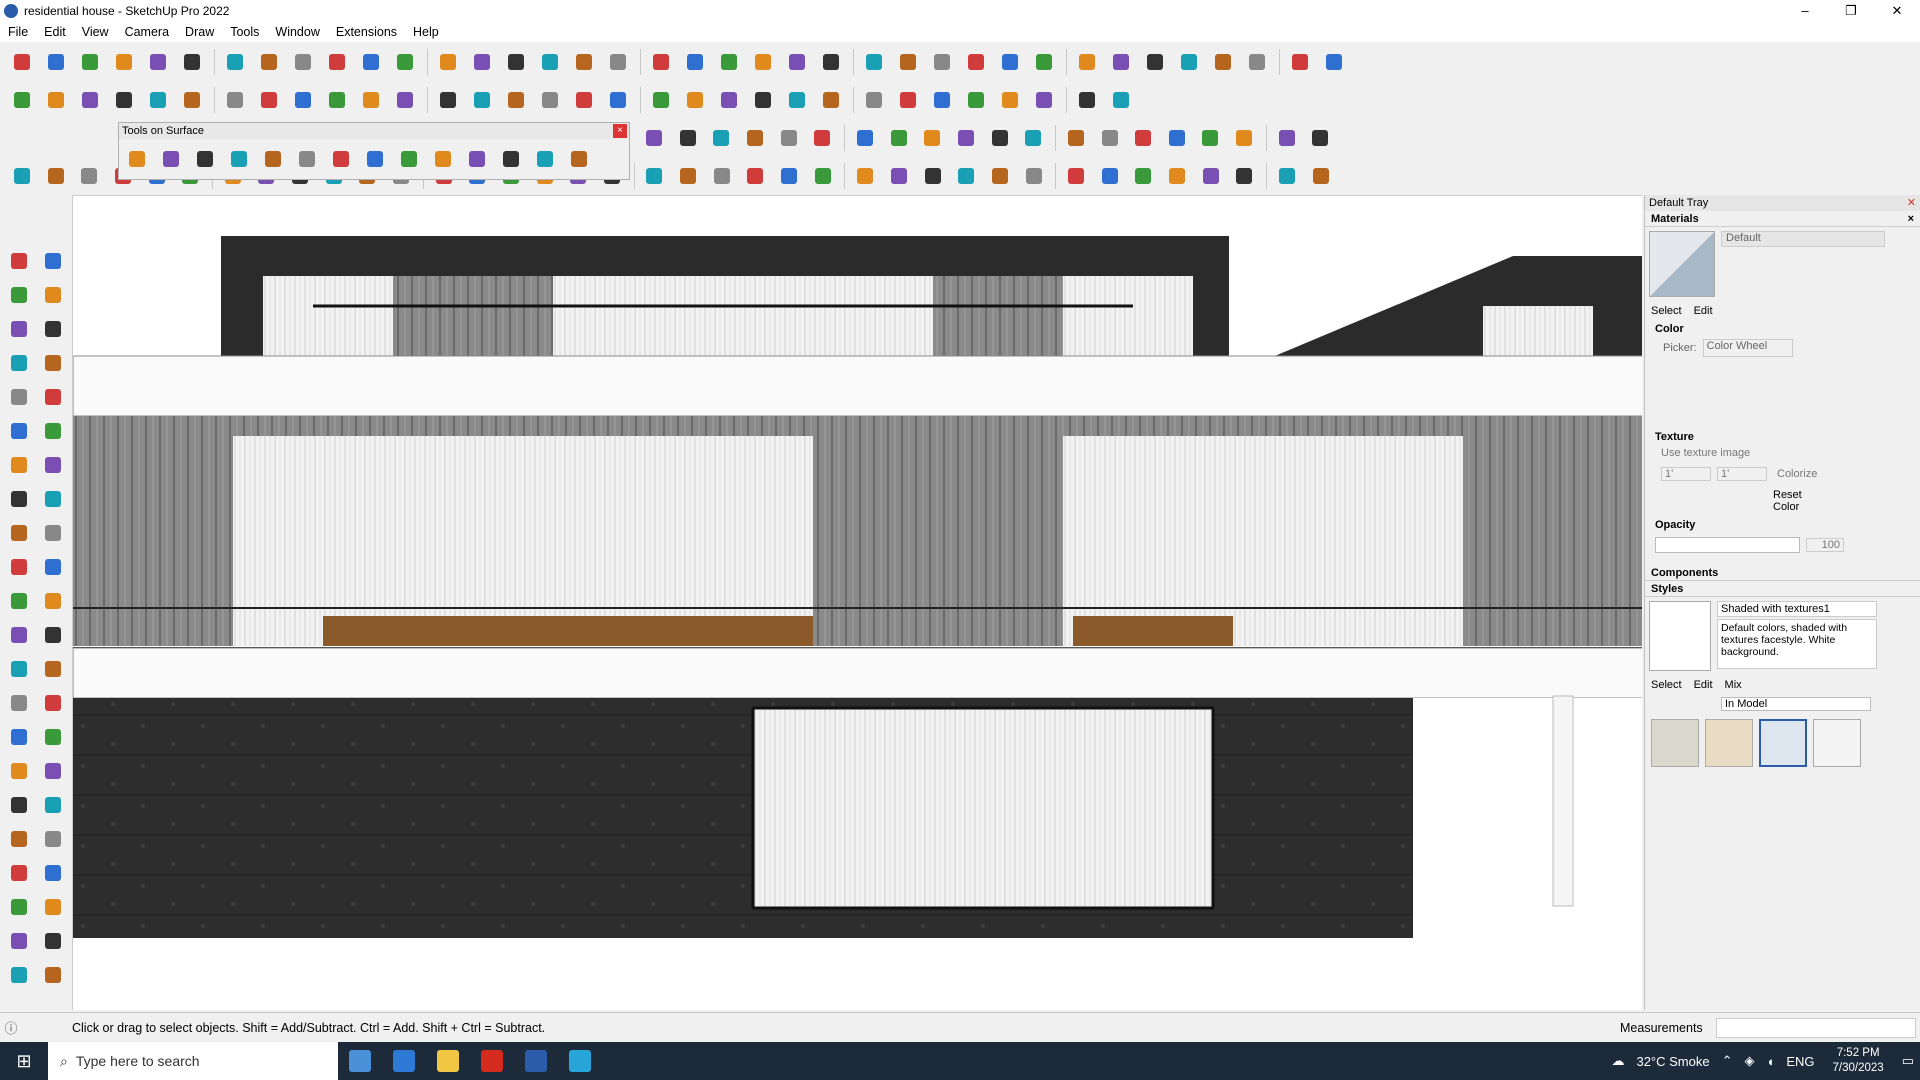 Image resolution: width=1920 pixels, height=1080 pixels. I want to click on close-button: ✕, so click(1897, 11).